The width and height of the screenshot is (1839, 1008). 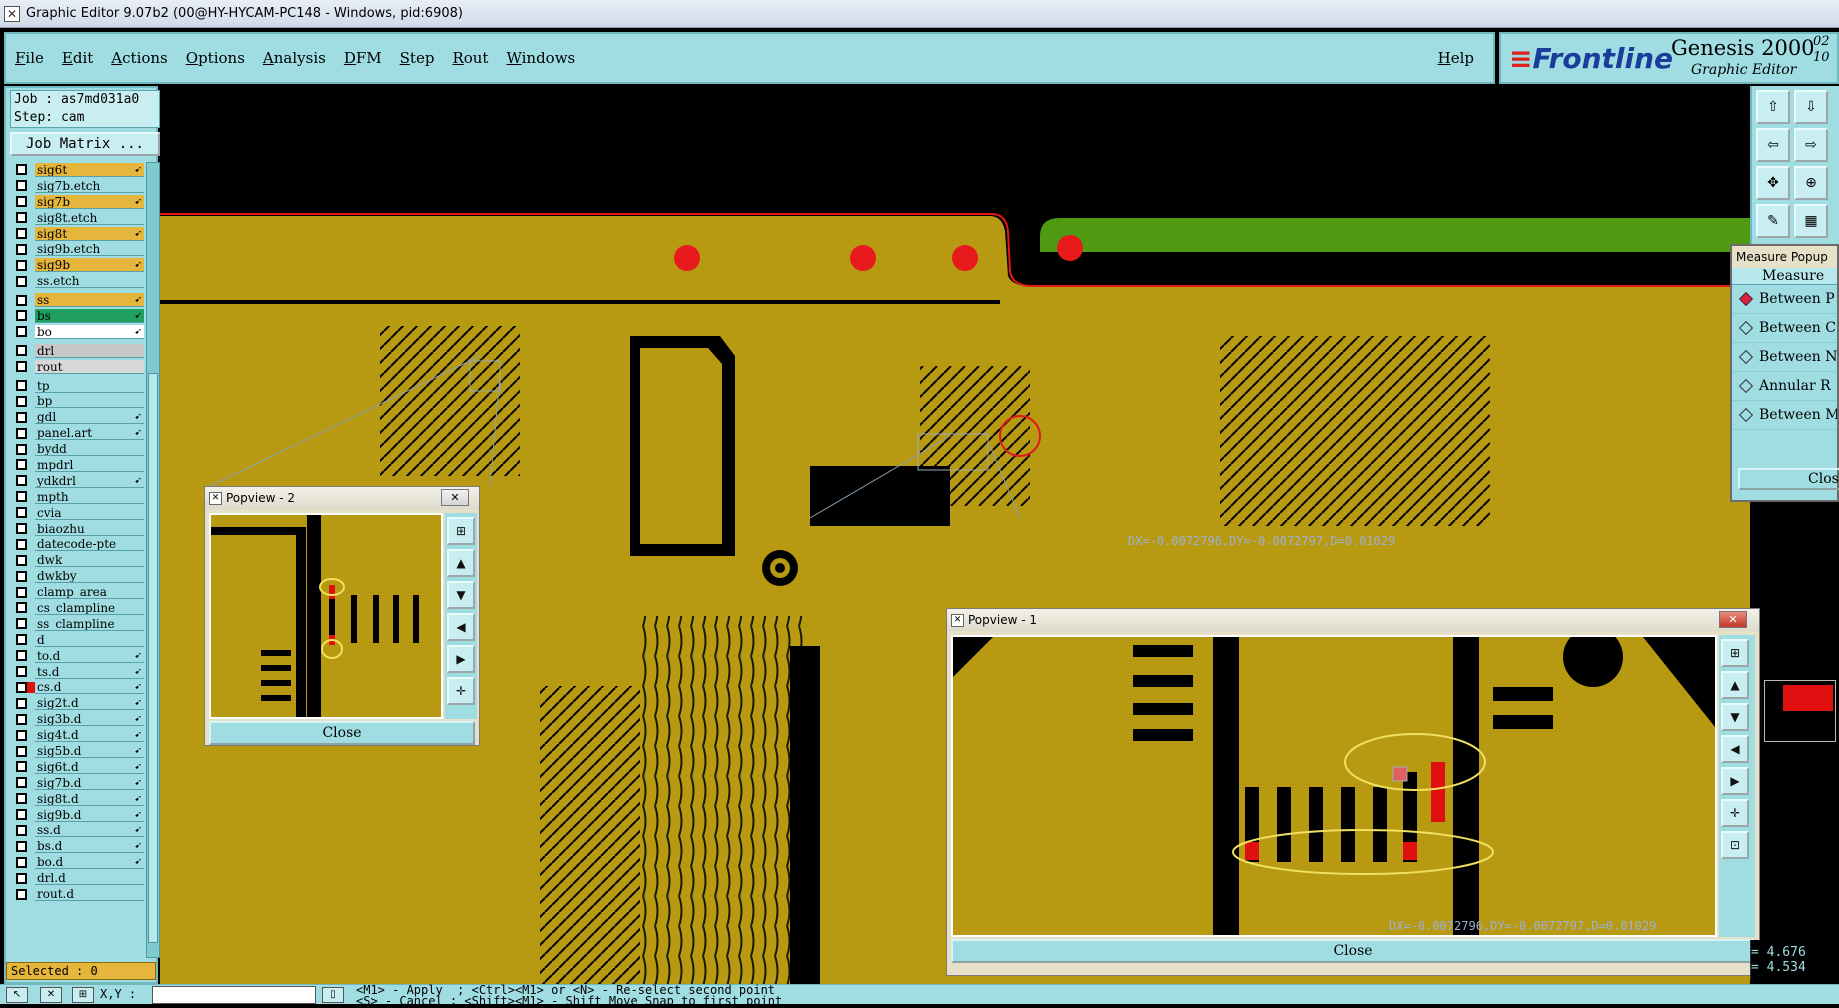 I want to click on layer-name: sig9b.d ➹, so click(x=89, y=814).